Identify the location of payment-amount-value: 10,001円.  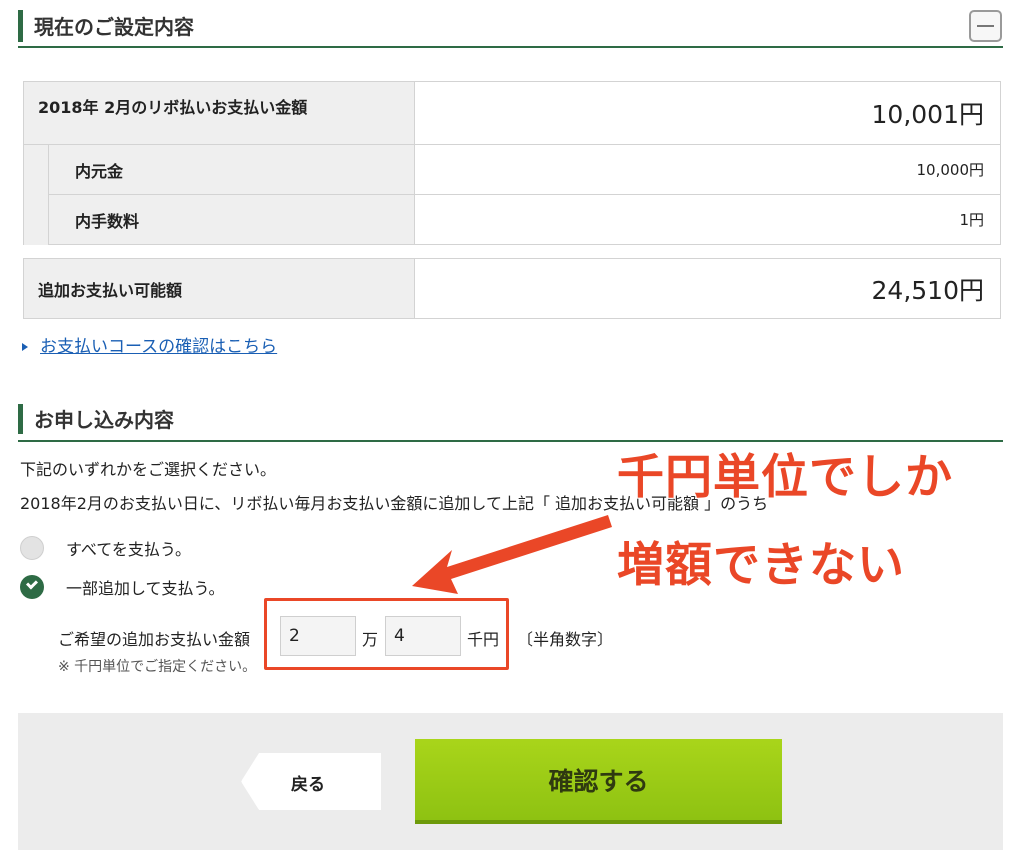
(707, 113).